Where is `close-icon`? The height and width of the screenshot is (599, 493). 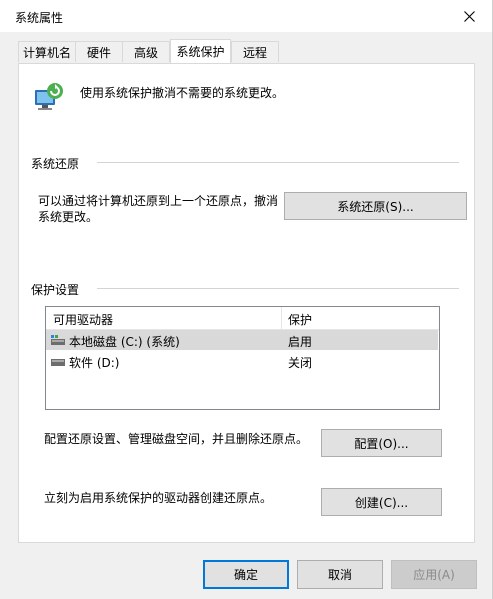 close-icon is located at coordinates (469, 16).